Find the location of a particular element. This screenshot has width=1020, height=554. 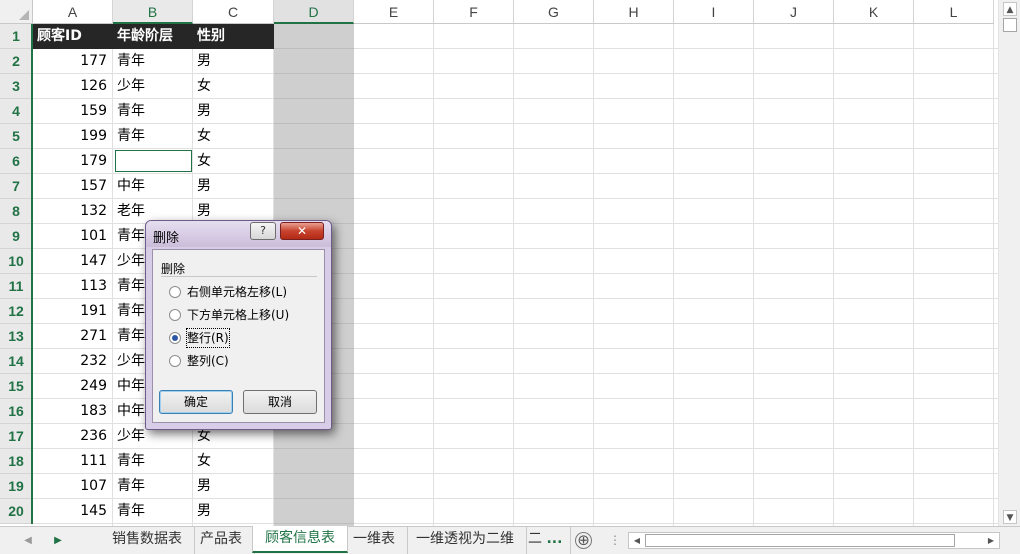

sheet-tab-1: 销售数据表 is located at coordinates (147, 540).